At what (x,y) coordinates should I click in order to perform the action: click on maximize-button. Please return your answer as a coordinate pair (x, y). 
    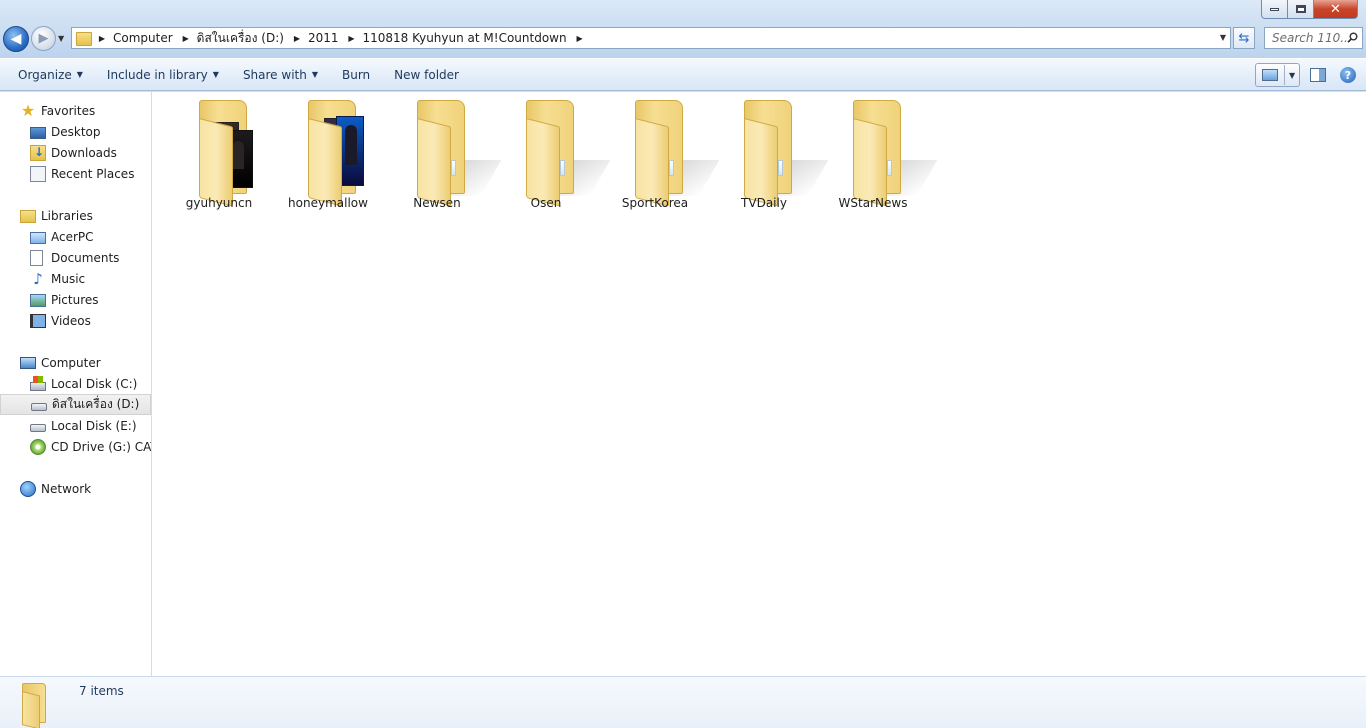
    Looking at the image, I should click on (1301, 9).